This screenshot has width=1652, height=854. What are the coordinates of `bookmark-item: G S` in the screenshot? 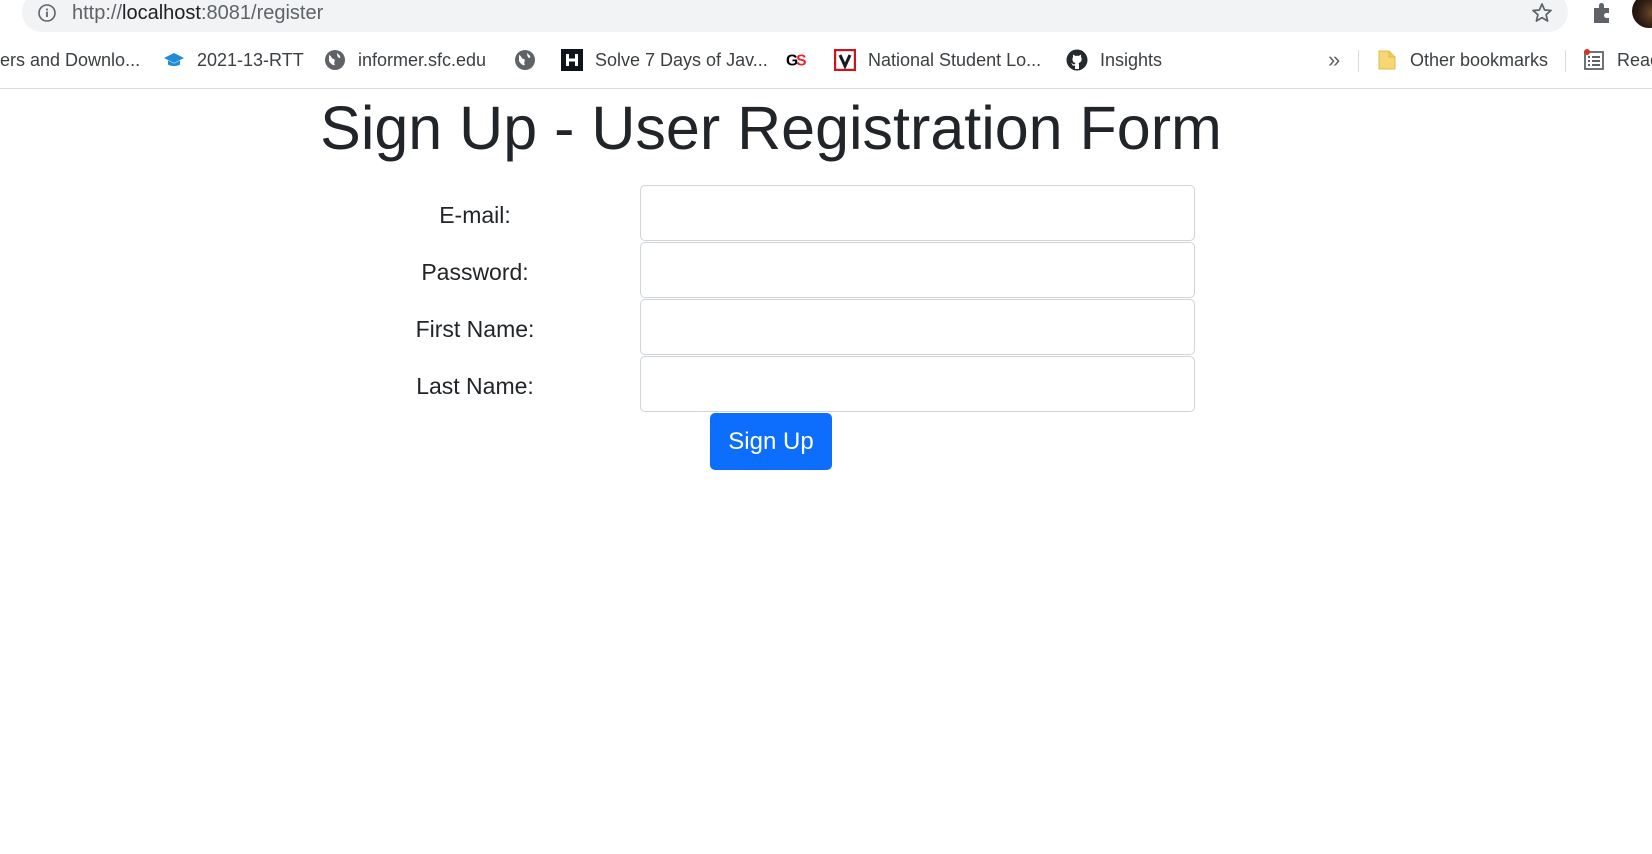 It's located at (803, 60).